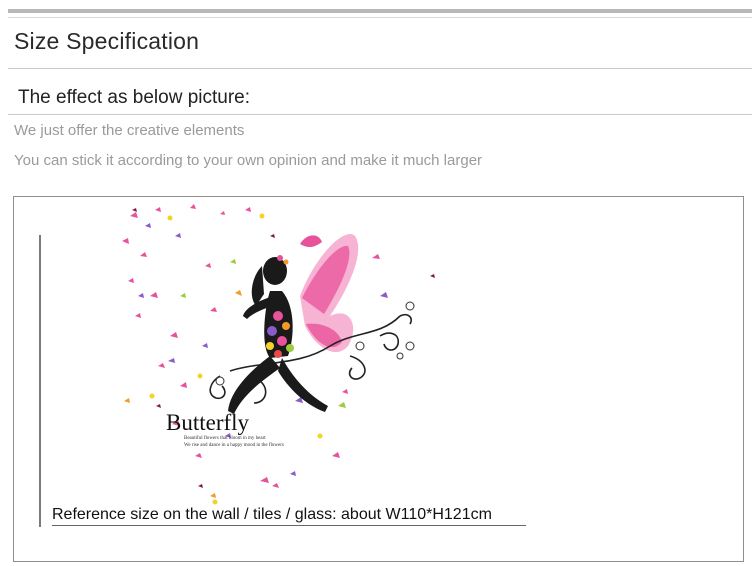 The width and height of the screenshot is (752, 566). Describe the element at coordinates (208, 422) in the screenshot. I see `brand-word: Butterfly` at that location.